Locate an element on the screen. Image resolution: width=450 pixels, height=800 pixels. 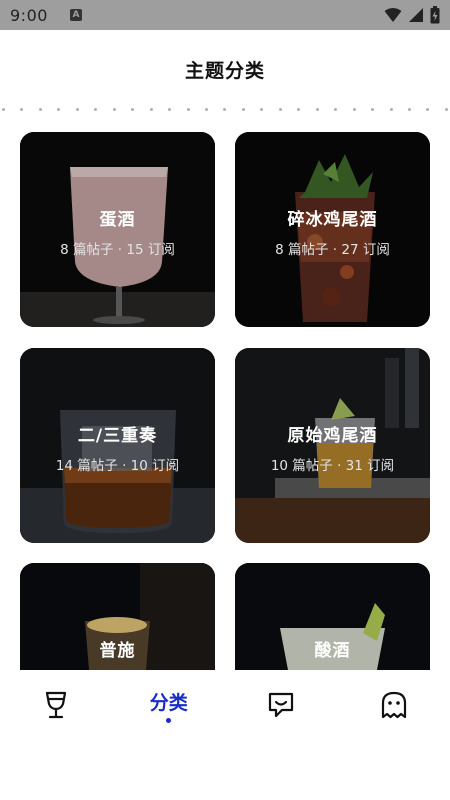
chat-bubble-icon is located at coordinates (281, 705).